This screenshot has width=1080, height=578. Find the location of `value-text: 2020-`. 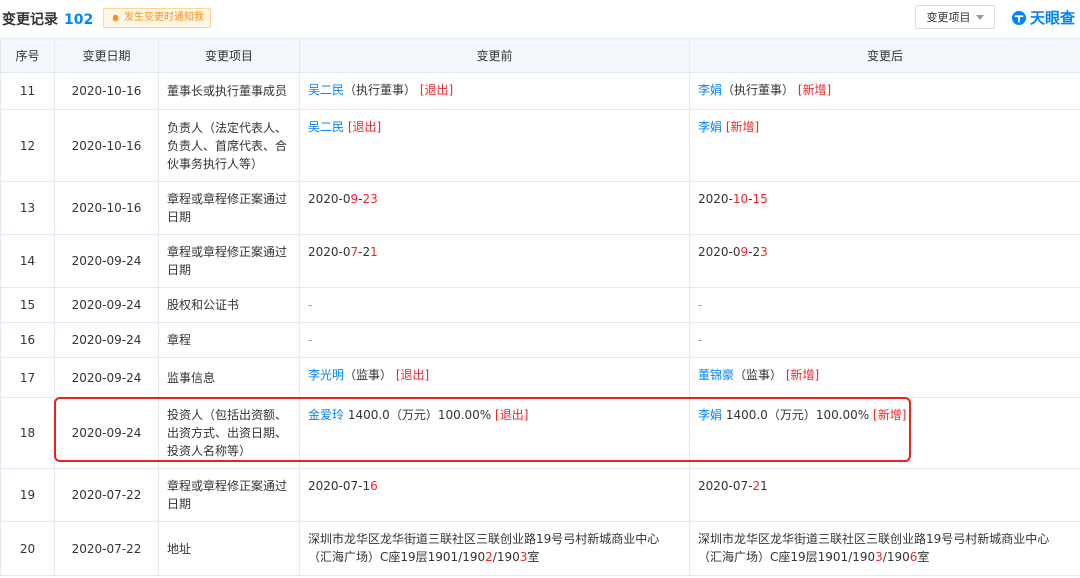

value-text: 2020- is located at coordinates (715, 199).